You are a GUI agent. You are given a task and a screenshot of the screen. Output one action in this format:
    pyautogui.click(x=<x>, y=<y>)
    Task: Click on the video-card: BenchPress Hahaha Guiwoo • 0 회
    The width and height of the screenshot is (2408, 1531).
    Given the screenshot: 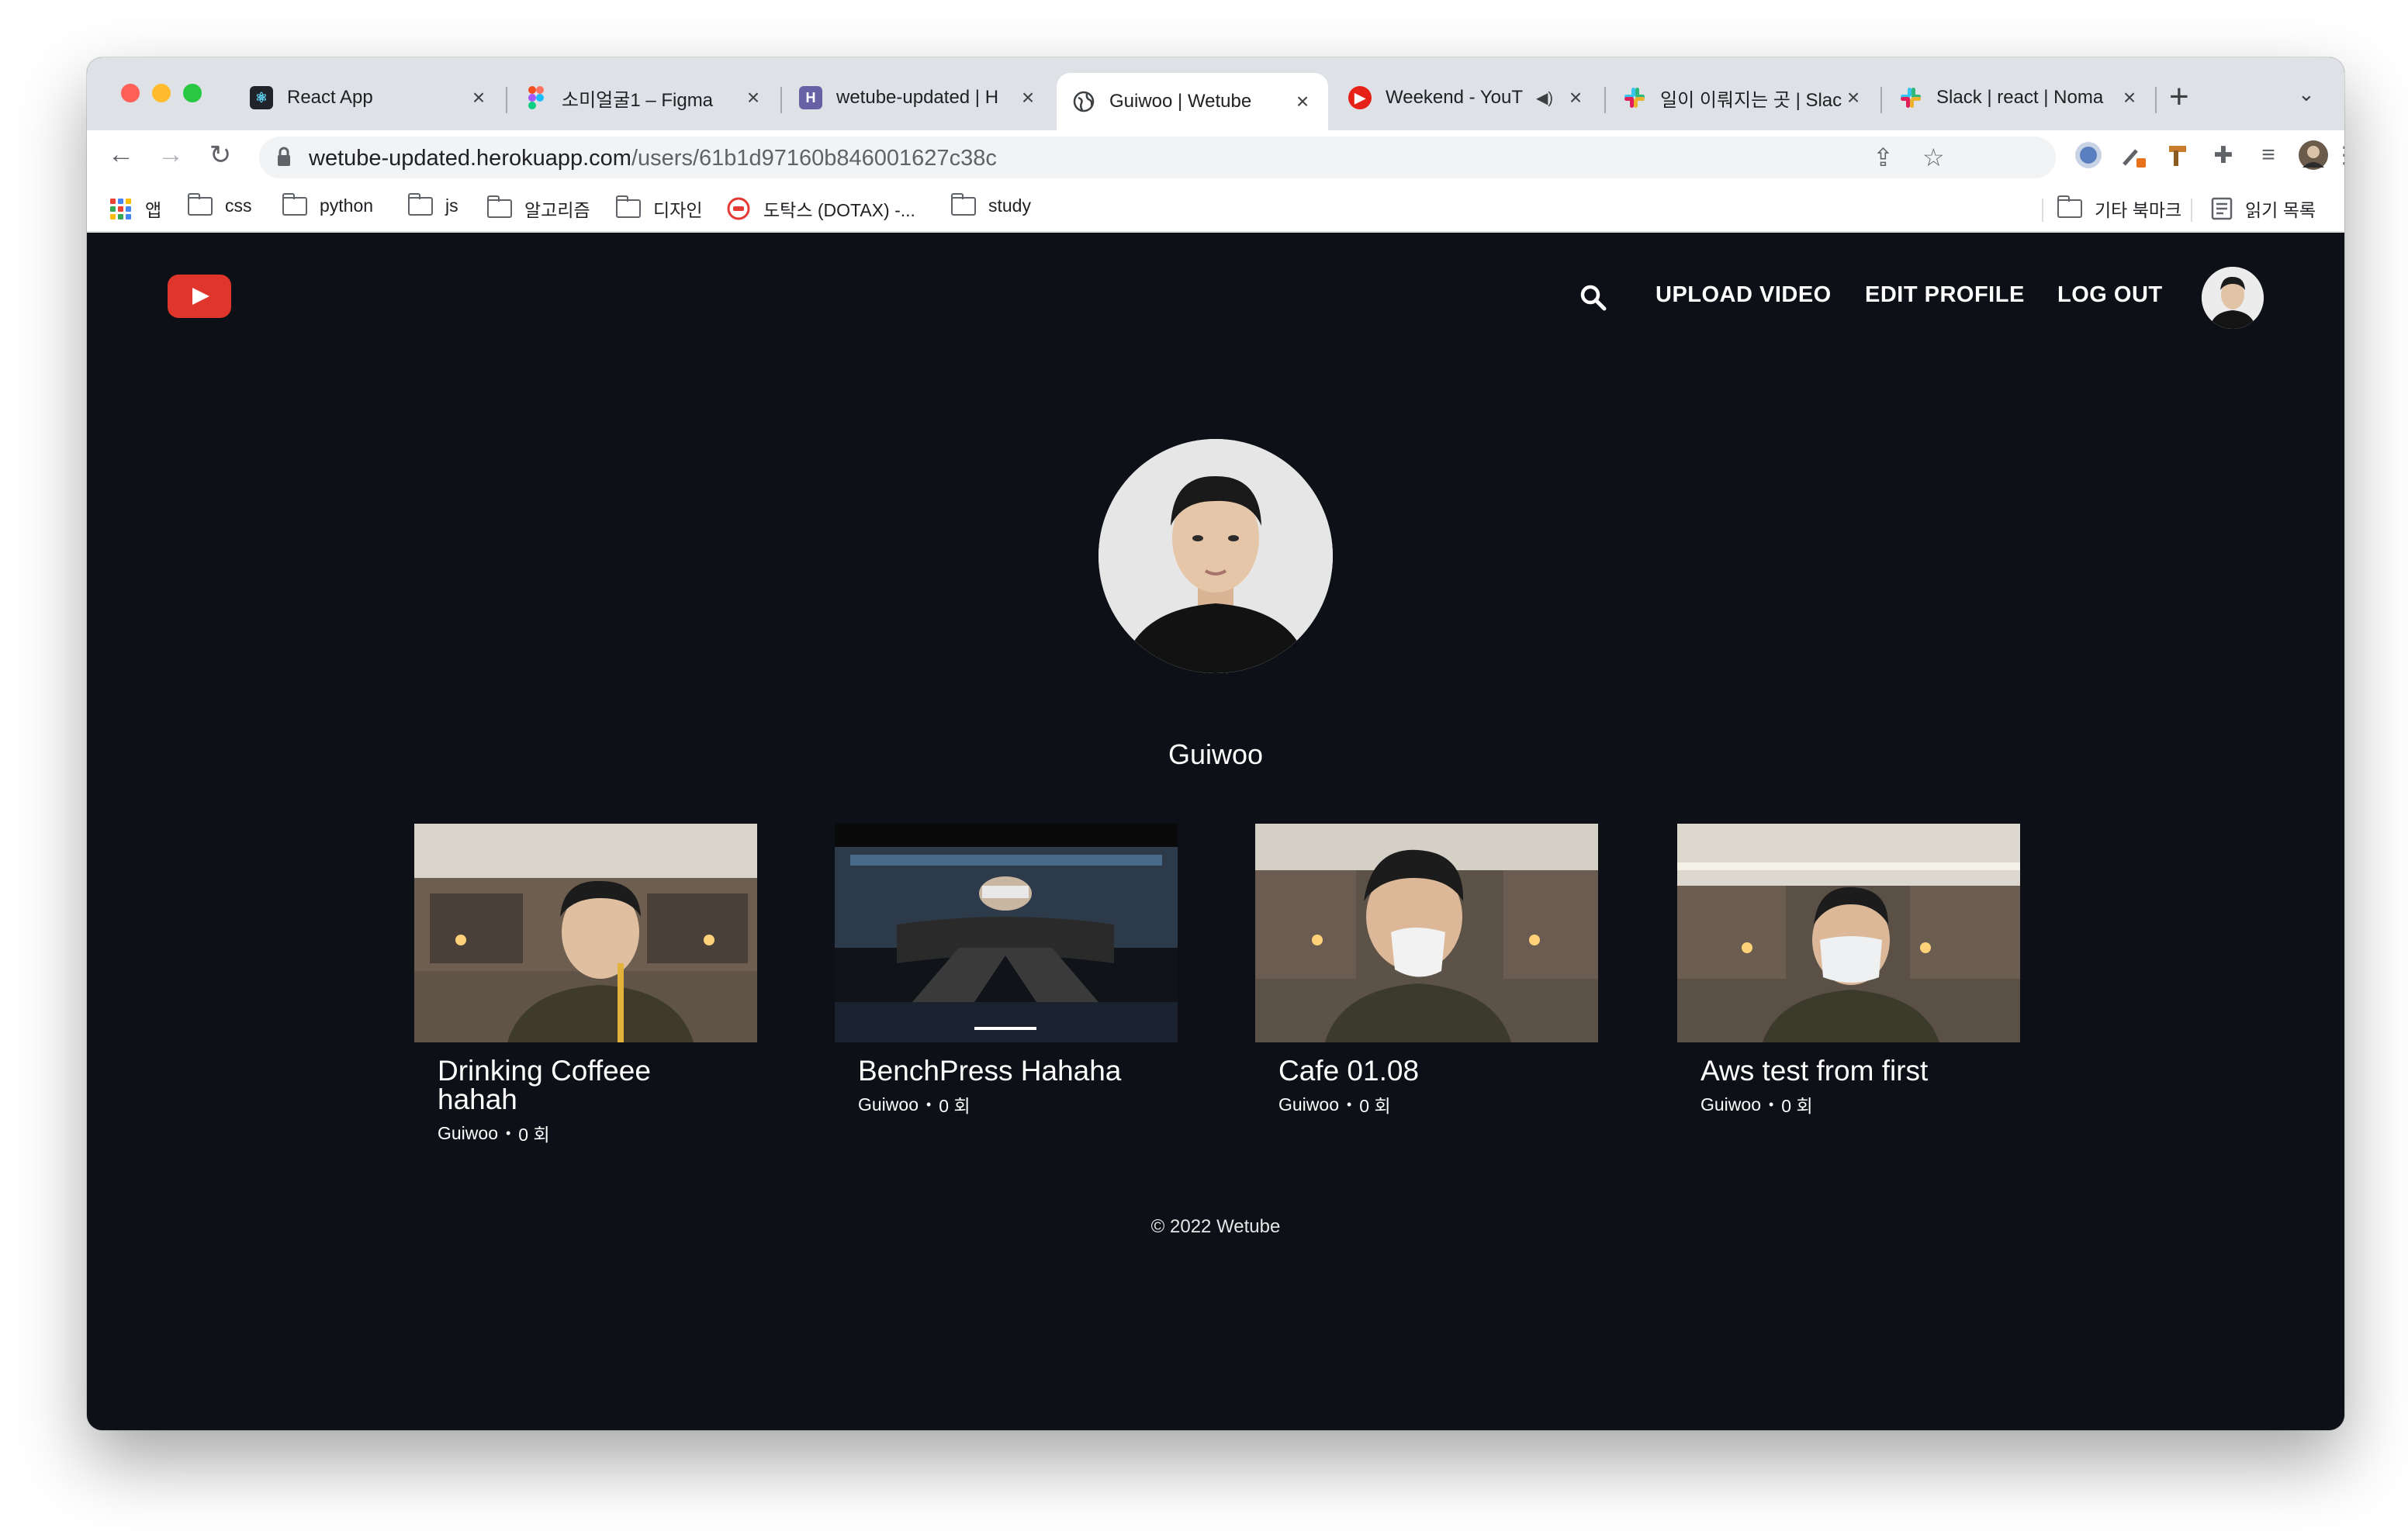 What is the action you would take?
    pyautogui.click(x=1006, y=971)
    